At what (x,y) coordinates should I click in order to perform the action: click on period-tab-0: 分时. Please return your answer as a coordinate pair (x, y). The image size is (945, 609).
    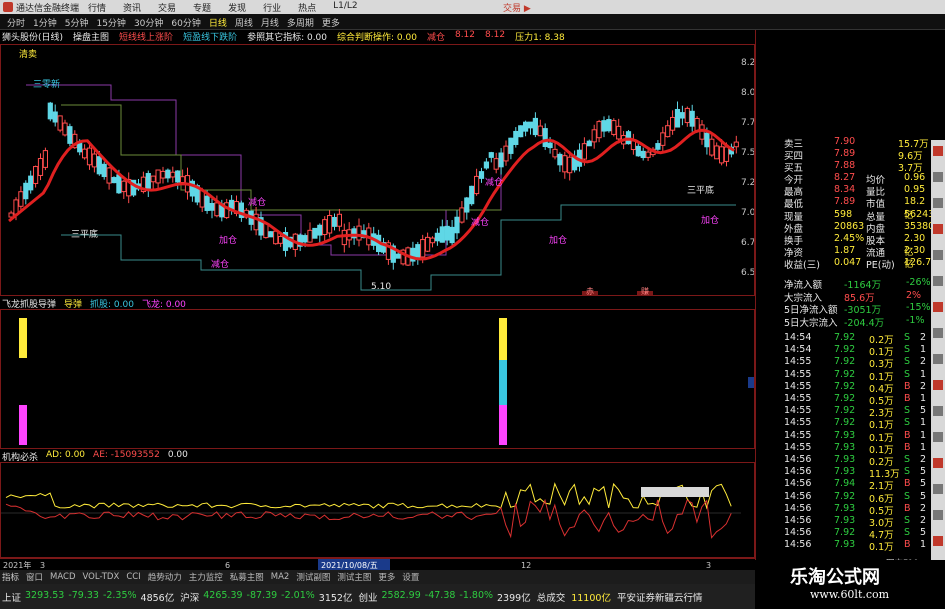
    Looking at the image, I should click on (16, 22).